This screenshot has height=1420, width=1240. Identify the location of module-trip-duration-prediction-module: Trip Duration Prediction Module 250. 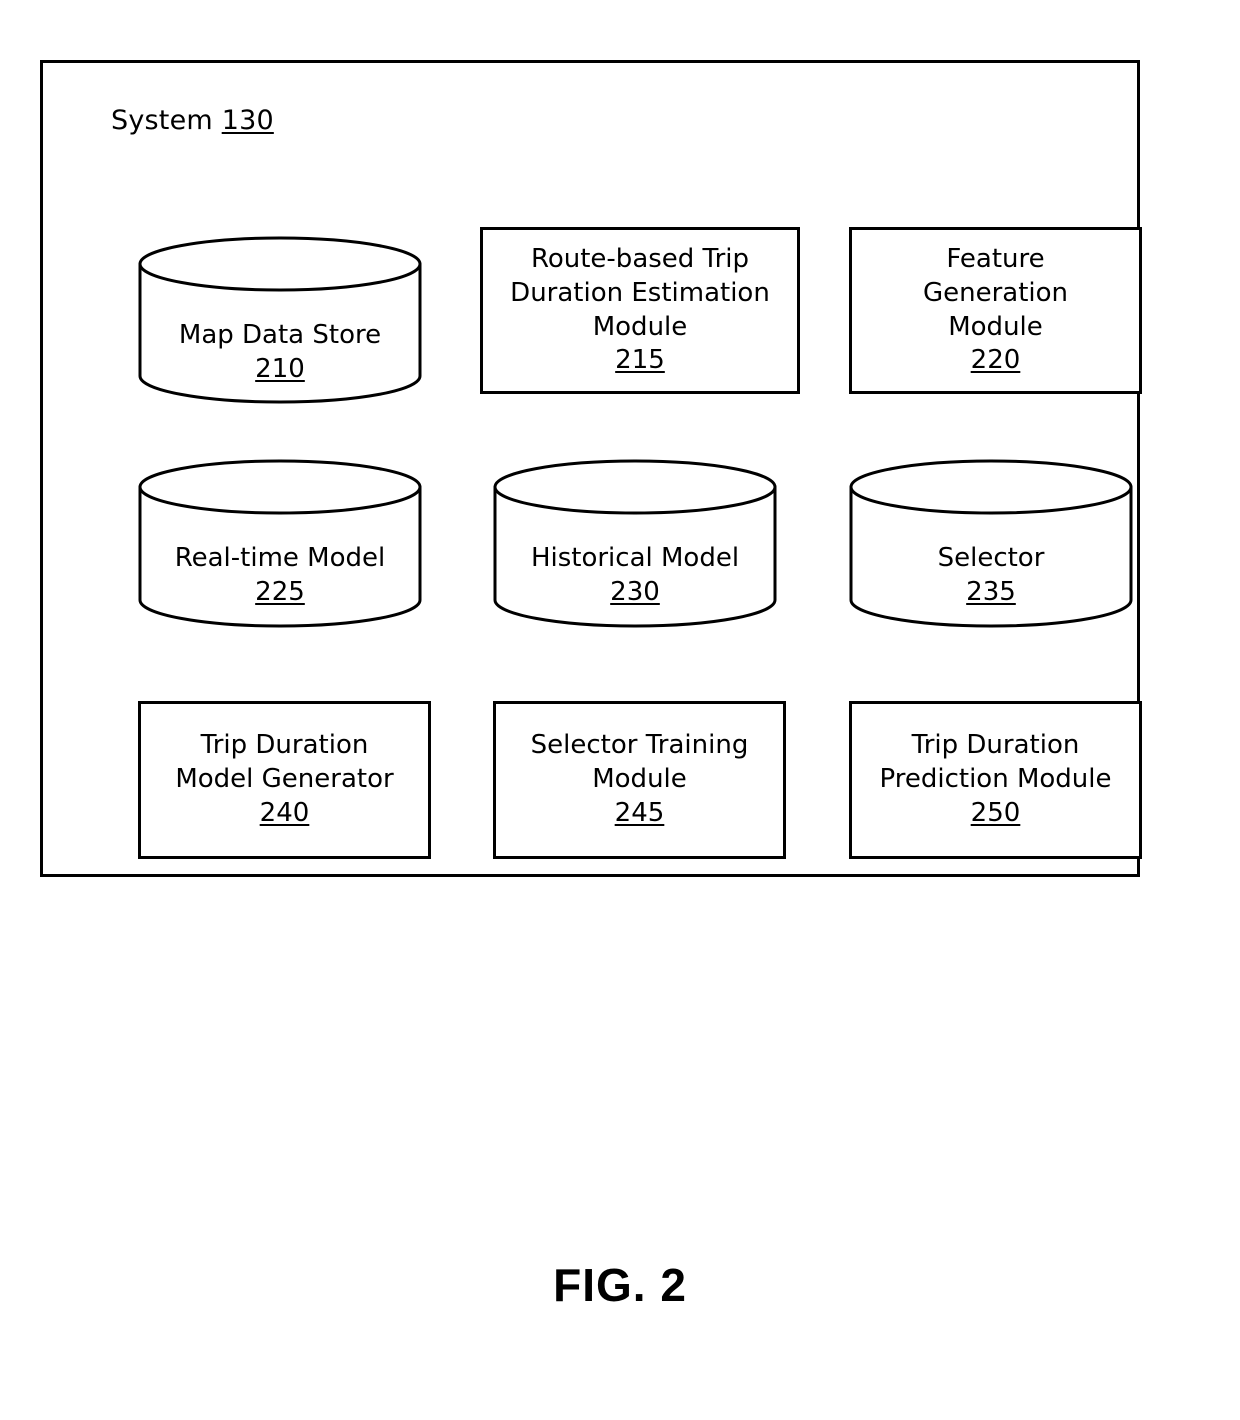
(995, 780).